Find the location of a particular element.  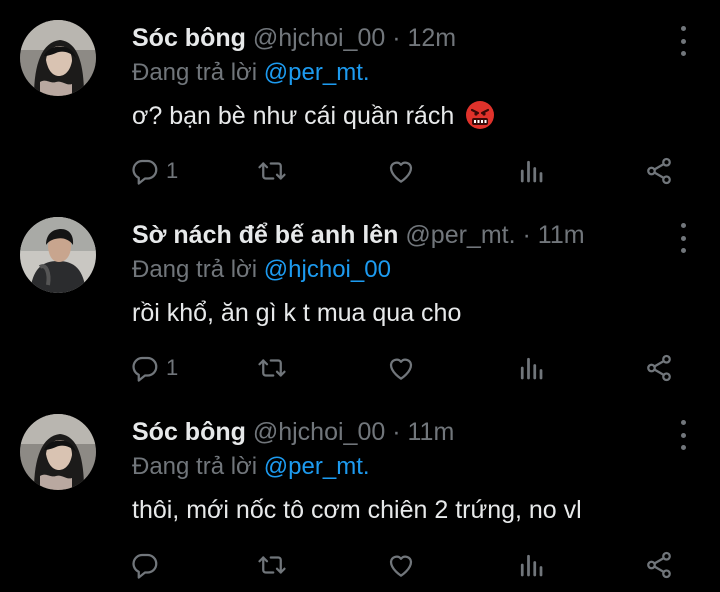

tweet-header: Sóc bông @hjchoi_00 · 11m is located at coordinates (293, 432).